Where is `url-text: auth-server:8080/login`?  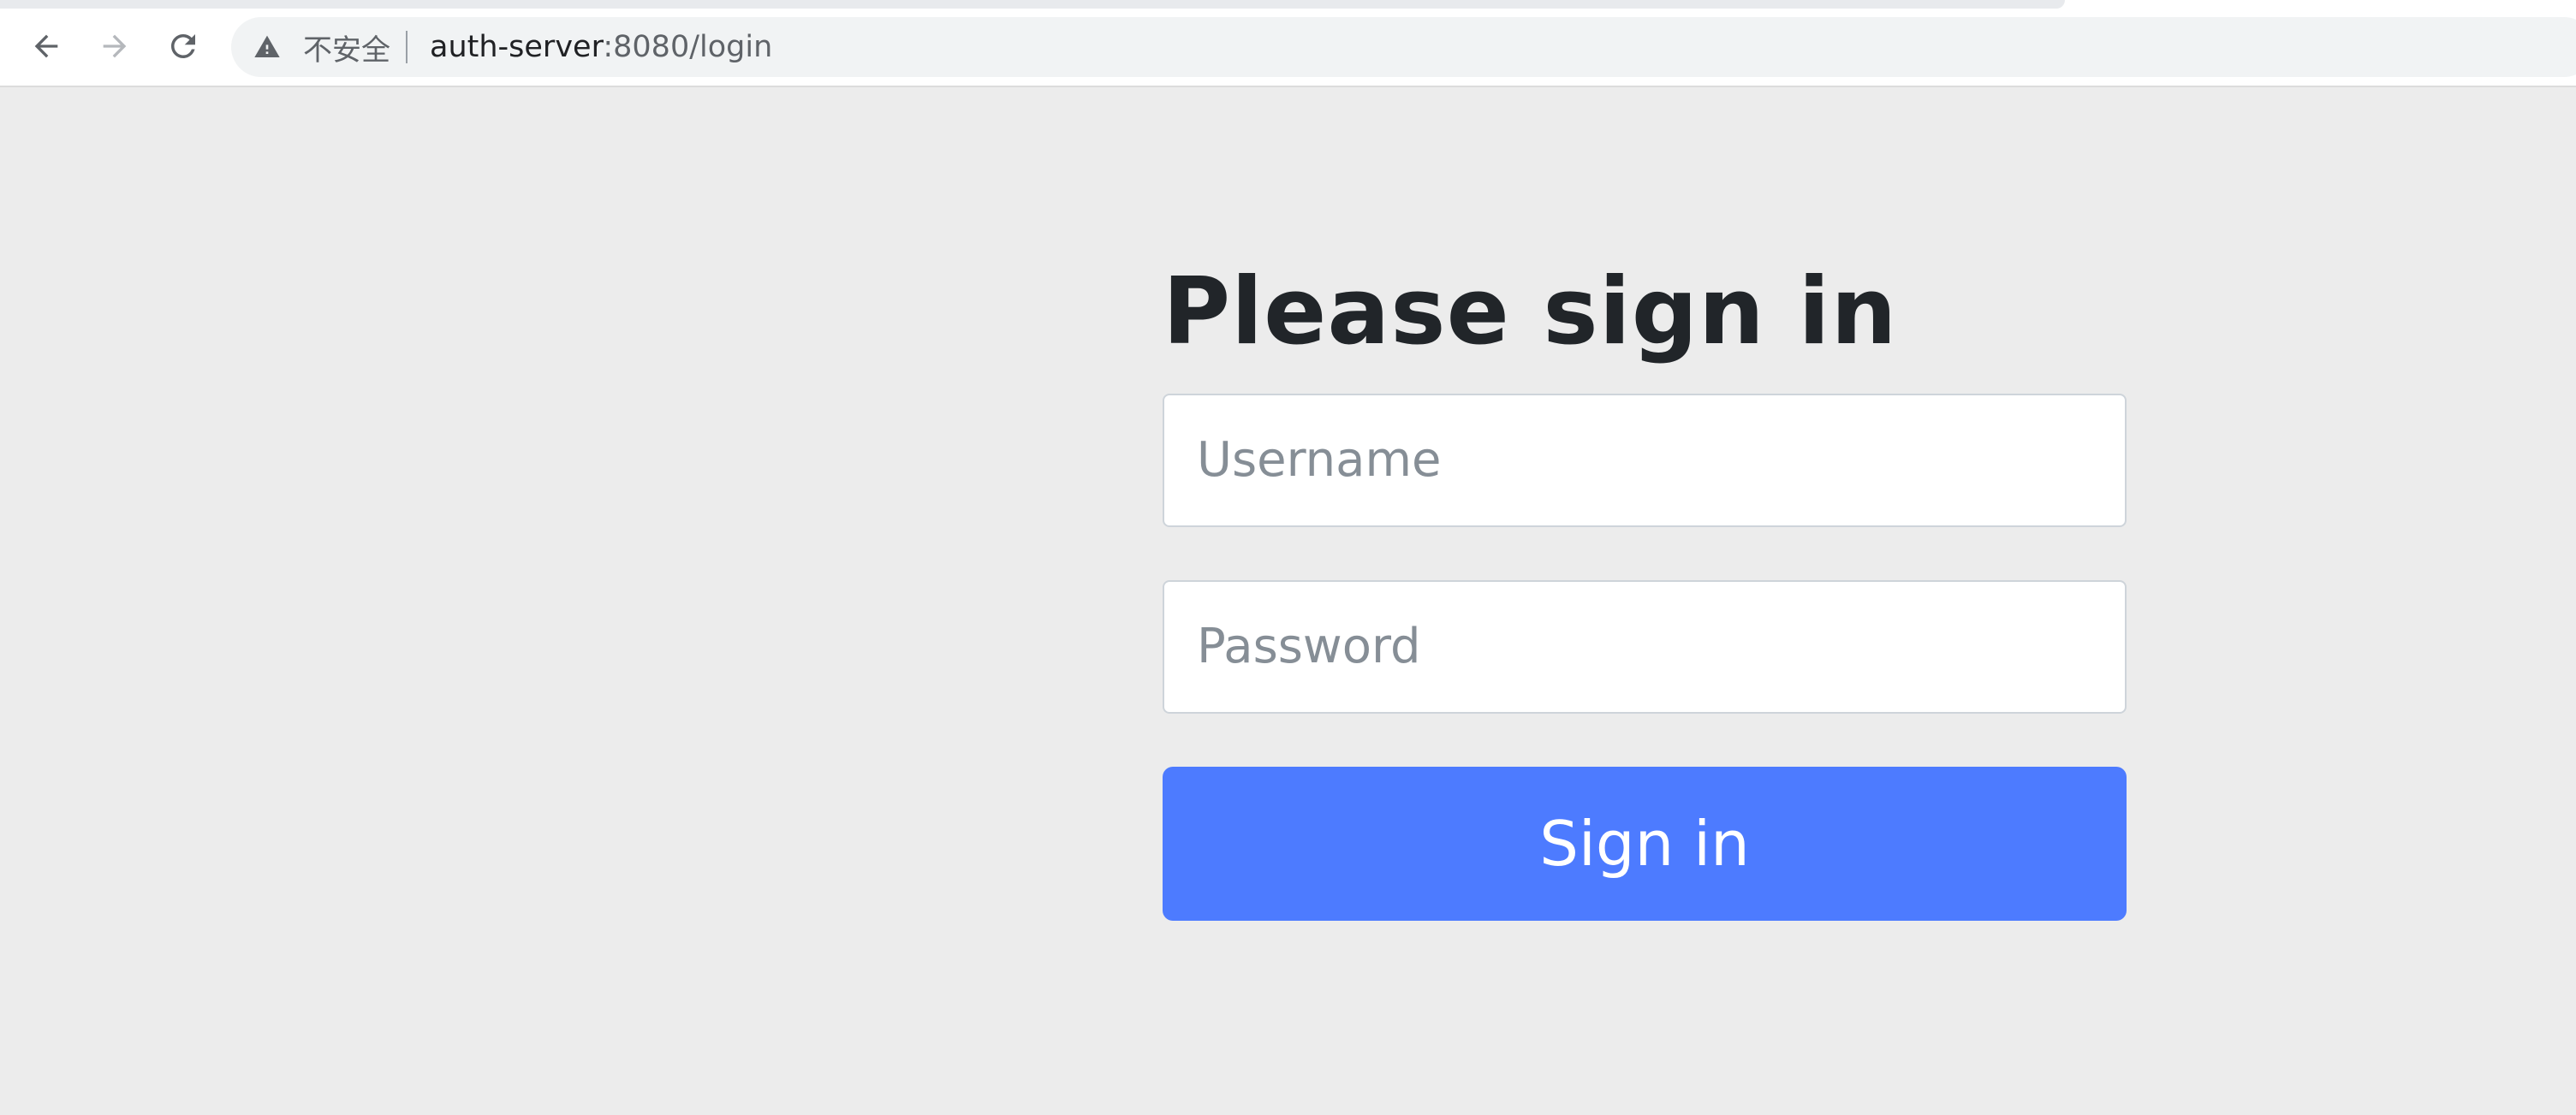 url-text: auth-server:8080/login is located at coordinates (601, 47).